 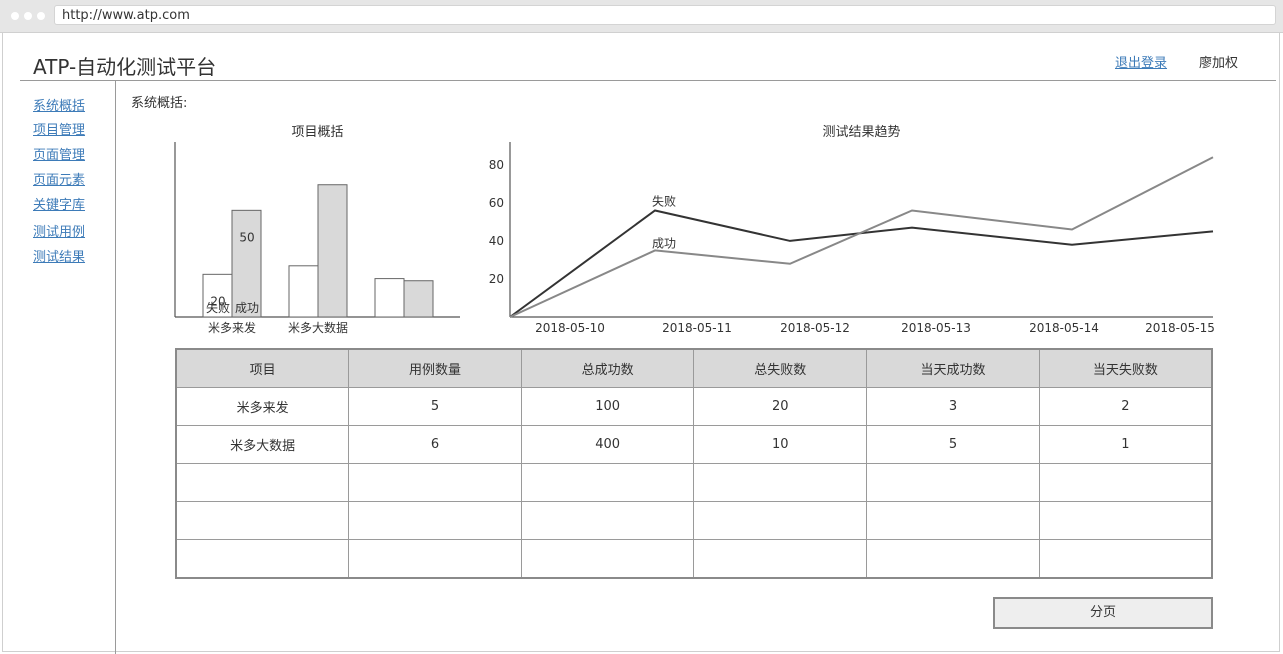 I want to click on x-tick-label: 2018-05-10, so click(x=570, y=328).